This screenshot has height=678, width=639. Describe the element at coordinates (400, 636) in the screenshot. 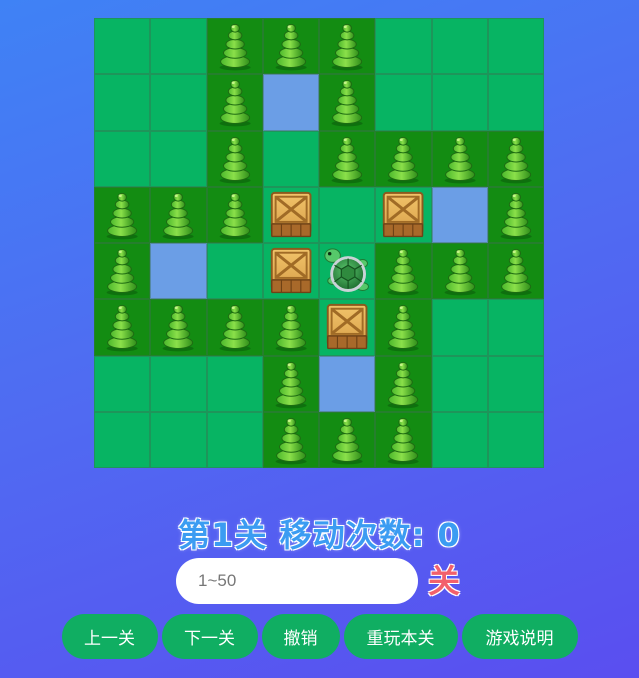

I see `restart-level-button: 重玩本关` at that location.